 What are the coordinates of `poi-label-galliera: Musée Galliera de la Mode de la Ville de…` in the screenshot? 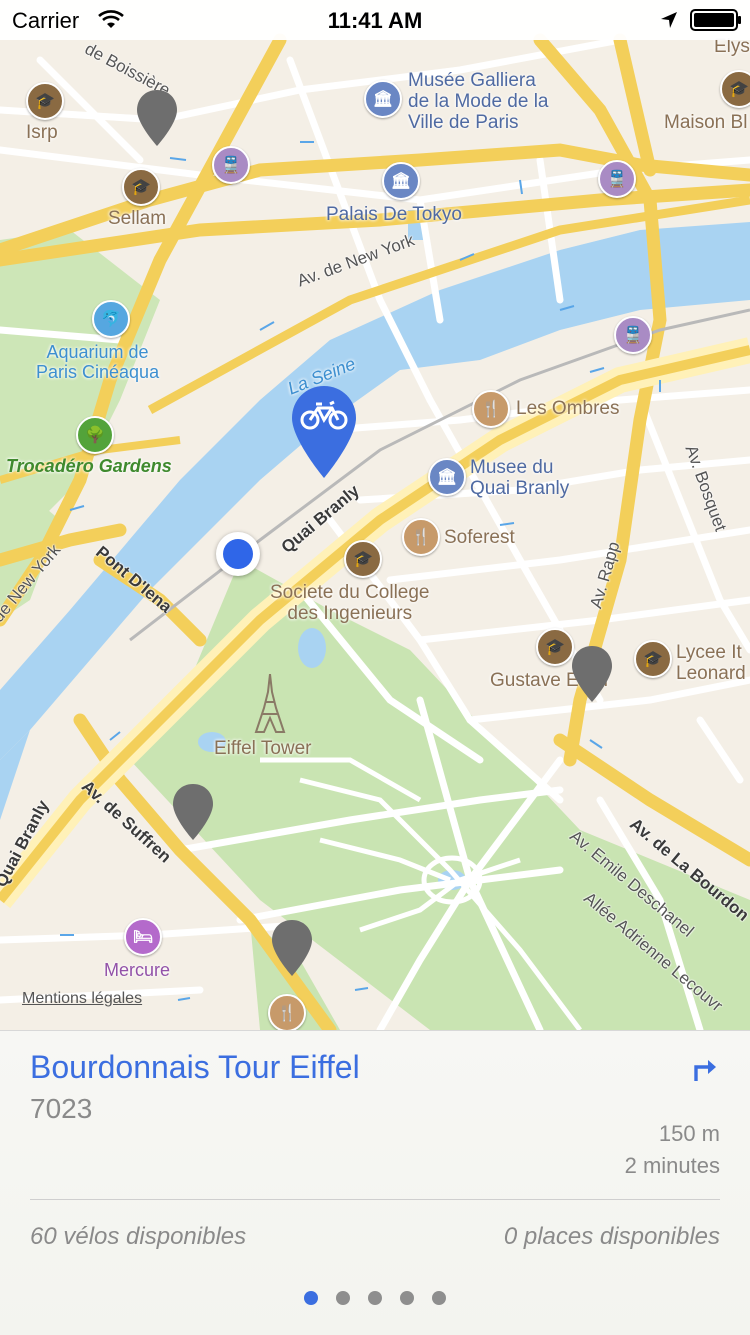 It's located at (478, 101).